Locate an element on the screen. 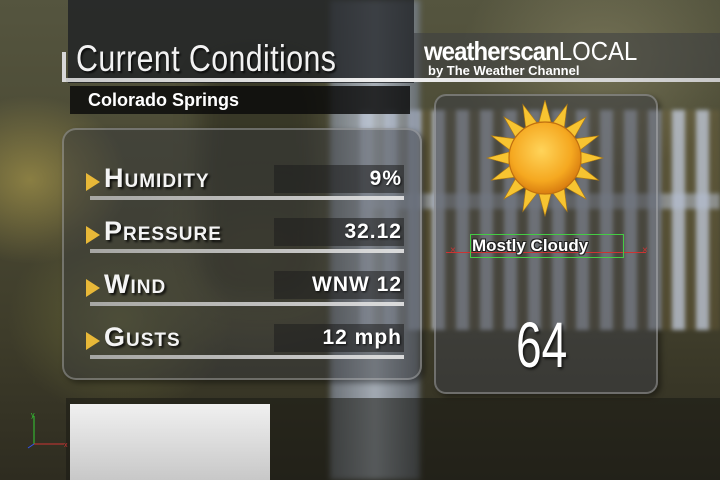 The height and width of the screenshot is (480, 720). condition-value: WNW 12 is located at coordinates (357, 284).